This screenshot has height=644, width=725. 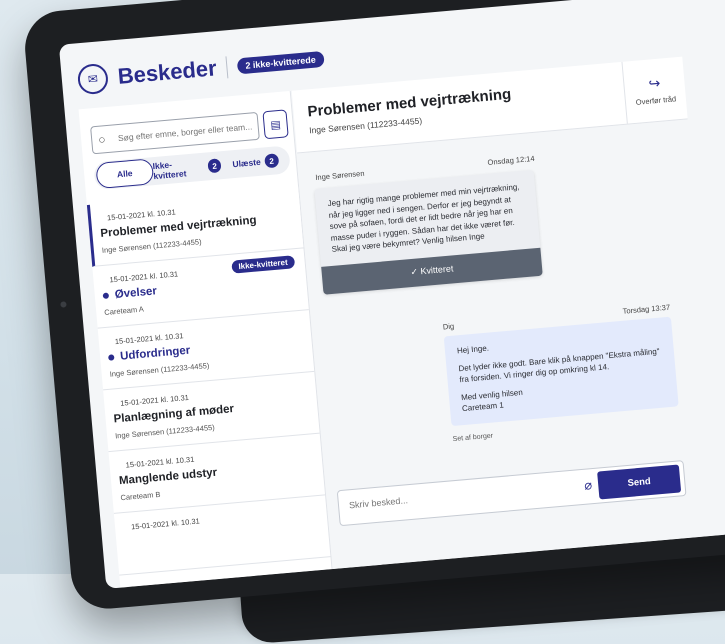 I want to click on thread-subtitle: Careteam A, so click(x=124, y=310).